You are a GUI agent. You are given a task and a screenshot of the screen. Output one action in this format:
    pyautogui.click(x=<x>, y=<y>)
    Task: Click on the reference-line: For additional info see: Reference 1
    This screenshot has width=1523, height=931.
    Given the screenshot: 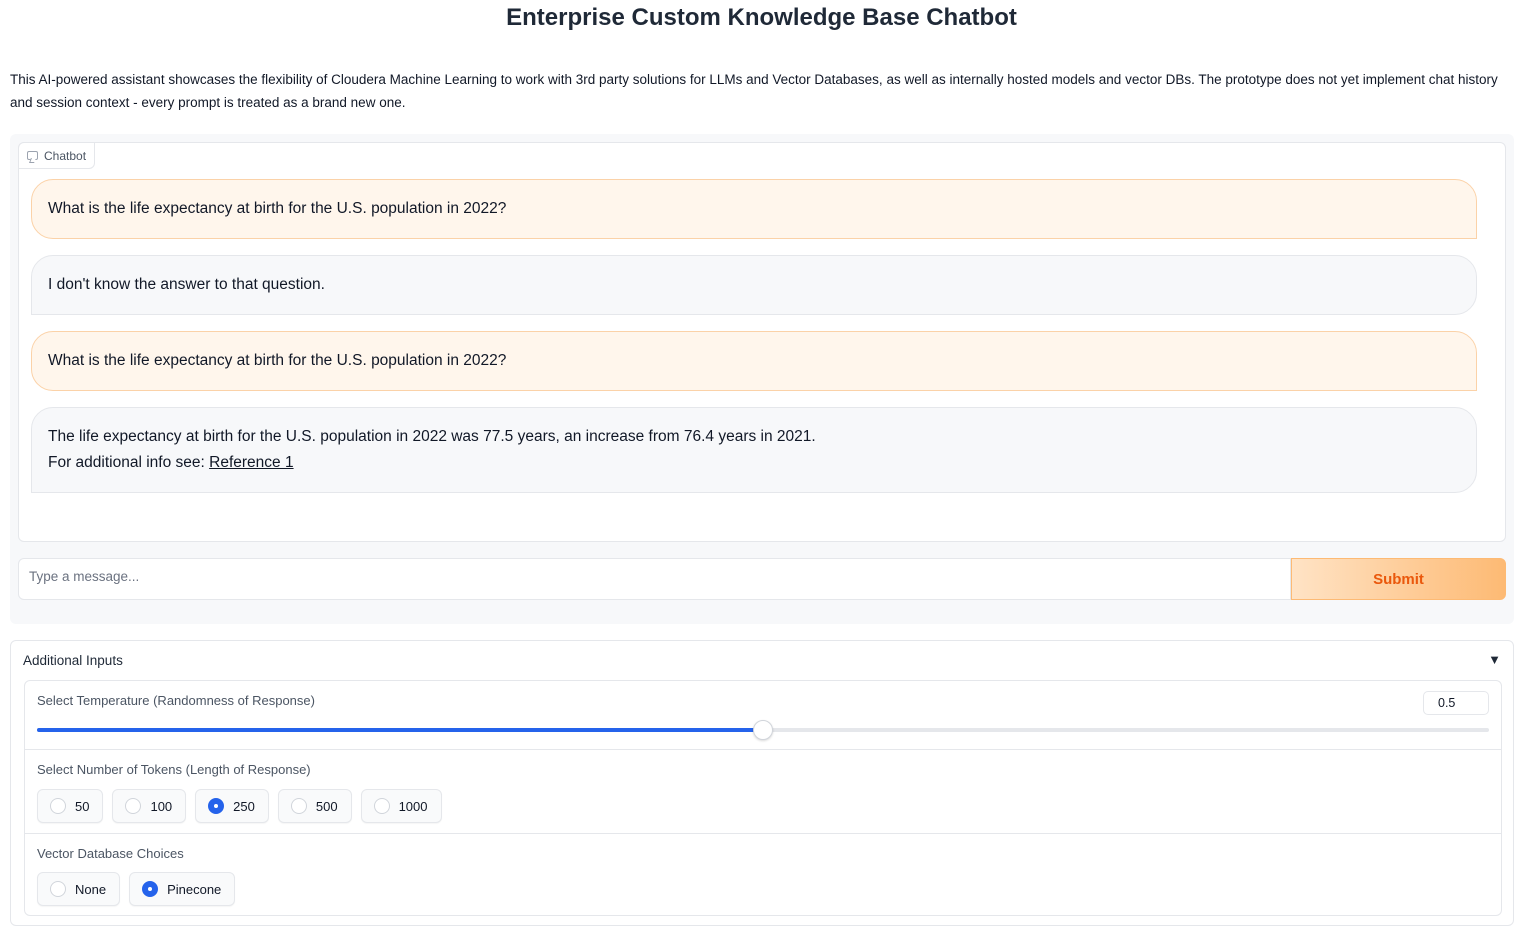 What is the action you would take?
    pyautogui.click(x=754, y=463)
    